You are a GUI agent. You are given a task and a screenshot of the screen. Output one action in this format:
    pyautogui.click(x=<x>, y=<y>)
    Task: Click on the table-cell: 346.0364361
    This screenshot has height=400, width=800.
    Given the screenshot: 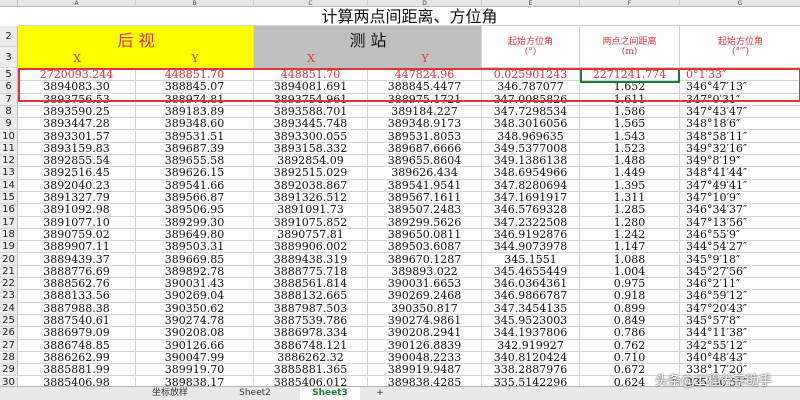 What is the action you would take?
    pyautogui.click(x=531, y=284)
    